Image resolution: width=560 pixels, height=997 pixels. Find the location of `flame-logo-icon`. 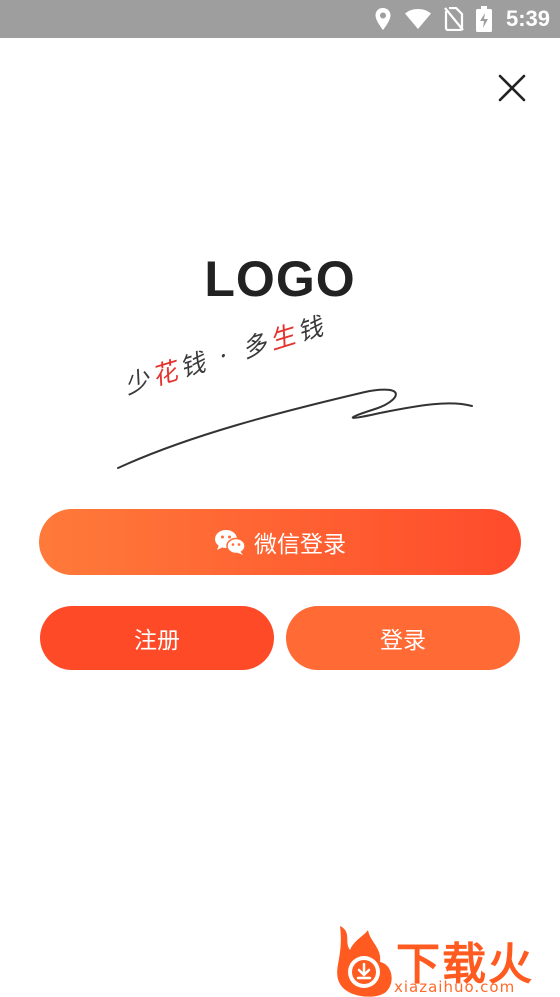

flame-logo-icon is located at coordinates (364, 961).